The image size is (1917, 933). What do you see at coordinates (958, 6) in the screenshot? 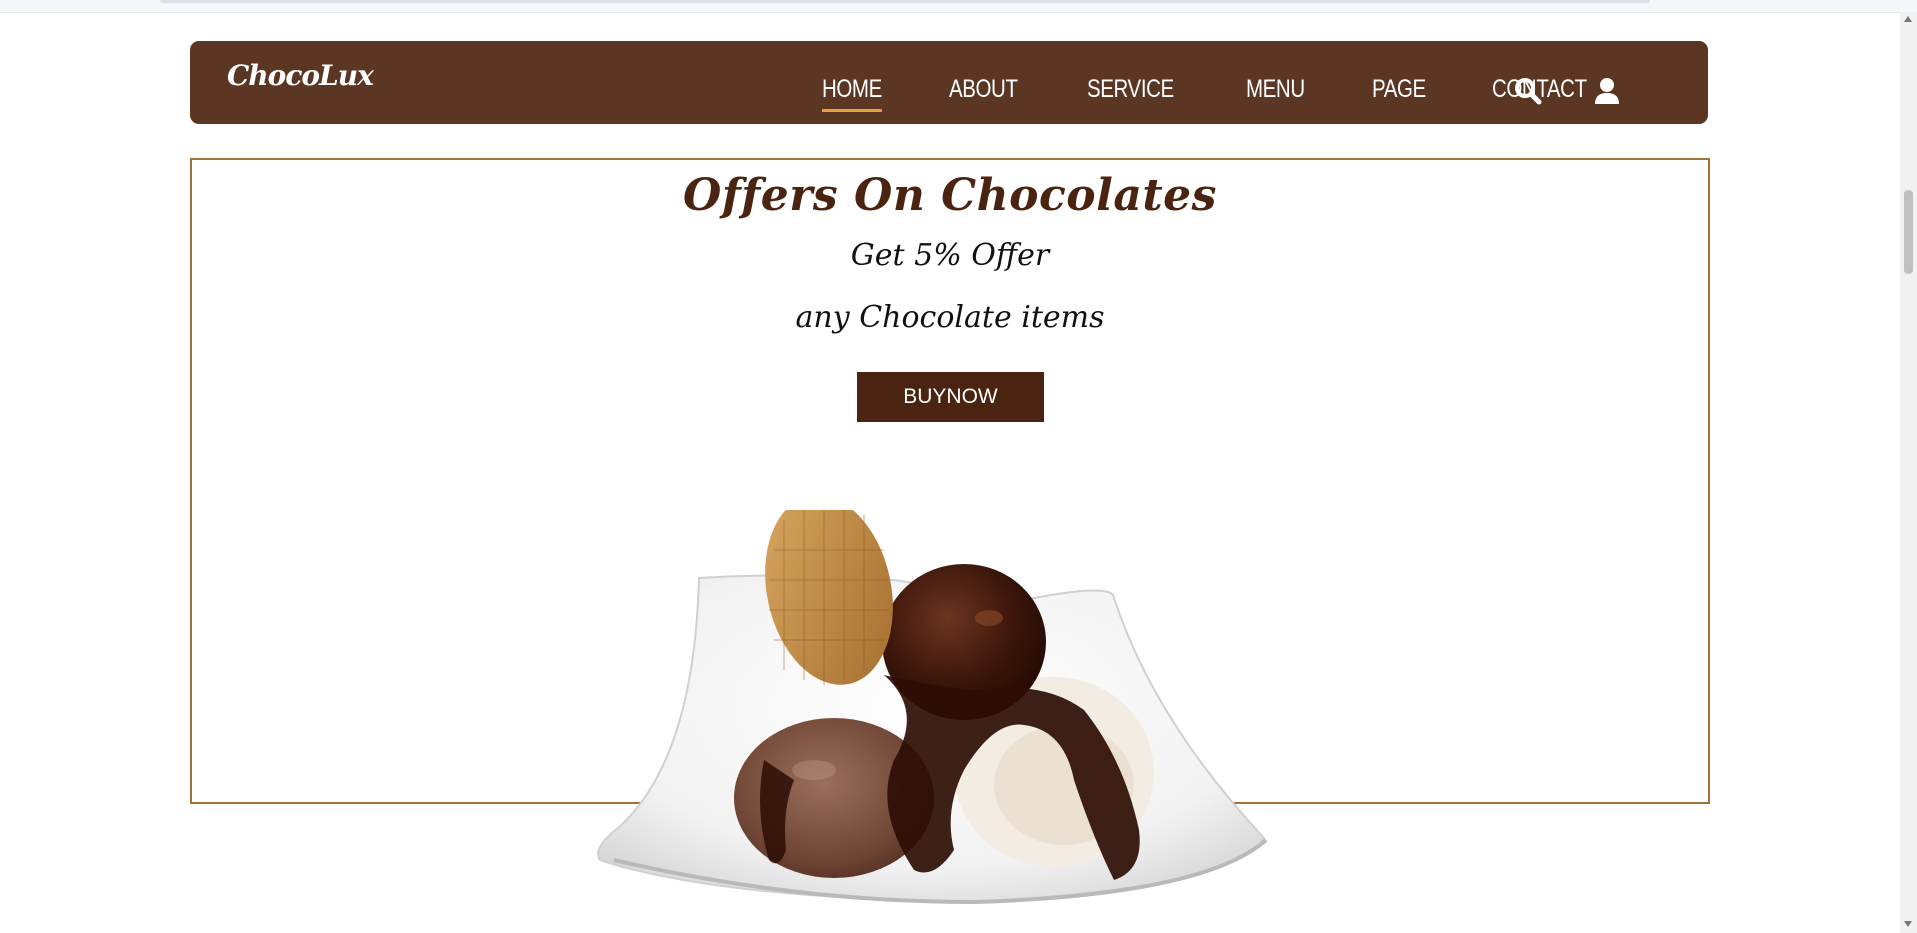
I see `browser-top-strip` at bounding box center [958, 6].